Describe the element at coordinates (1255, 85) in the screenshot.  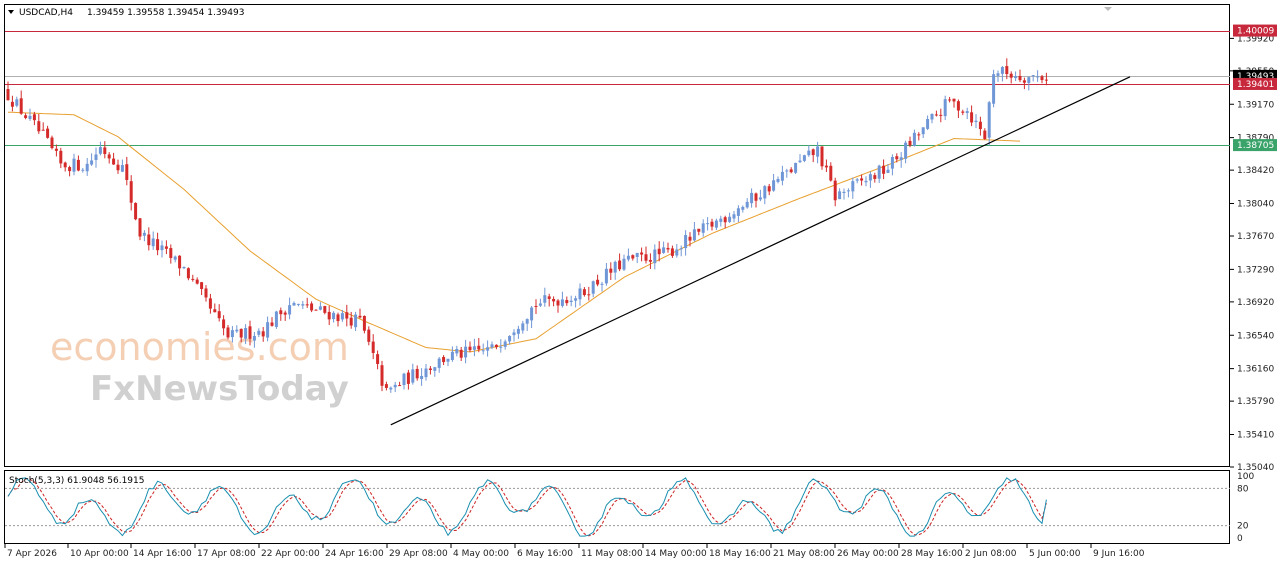
I see `resistance-tag: 1.39401` at that location.